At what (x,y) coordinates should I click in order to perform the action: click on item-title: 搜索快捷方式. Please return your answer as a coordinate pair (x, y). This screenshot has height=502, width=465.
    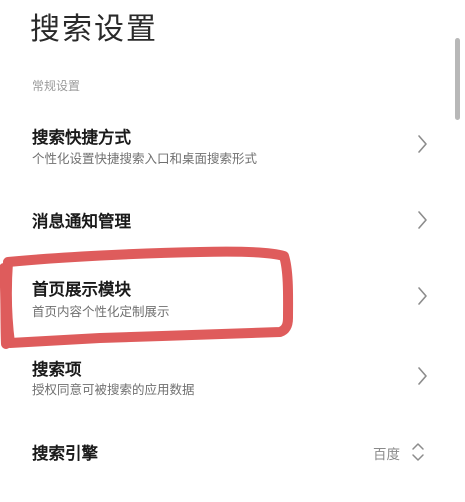
    Looking at the image, I should click on (81, 137).